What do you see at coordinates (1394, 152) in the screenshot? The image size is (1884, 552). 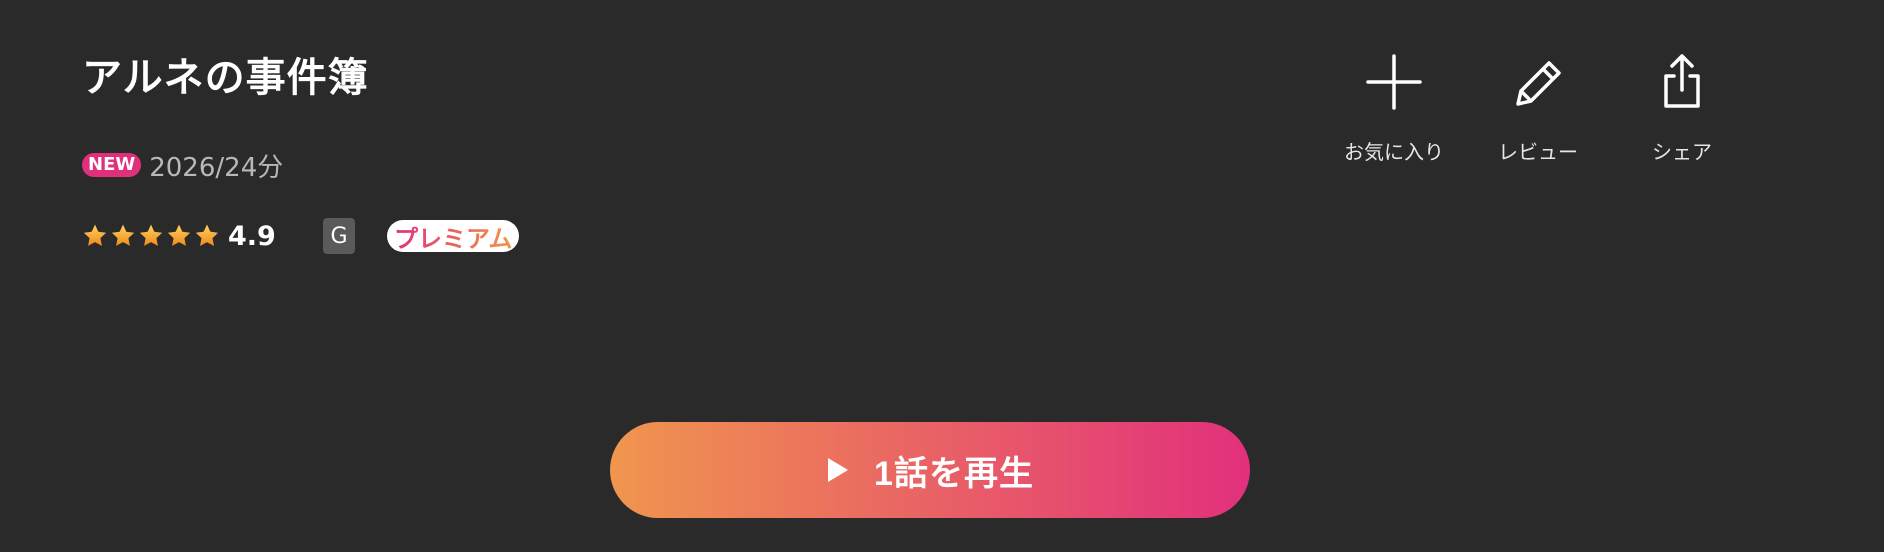 I see `favorite-label: お気に入り` at bounding box center [1394, 152].